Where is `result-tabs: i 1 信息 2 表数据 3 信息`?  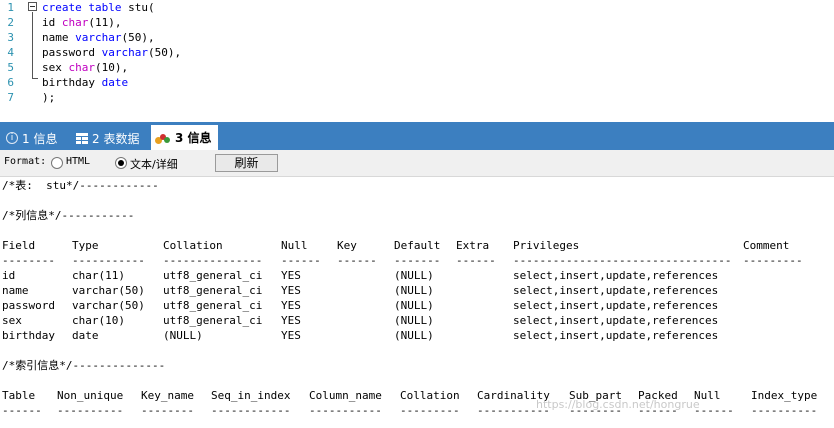 result-tabs: i 1 信息 2 表数据 3 信息 is located at coordinates (417, 136).